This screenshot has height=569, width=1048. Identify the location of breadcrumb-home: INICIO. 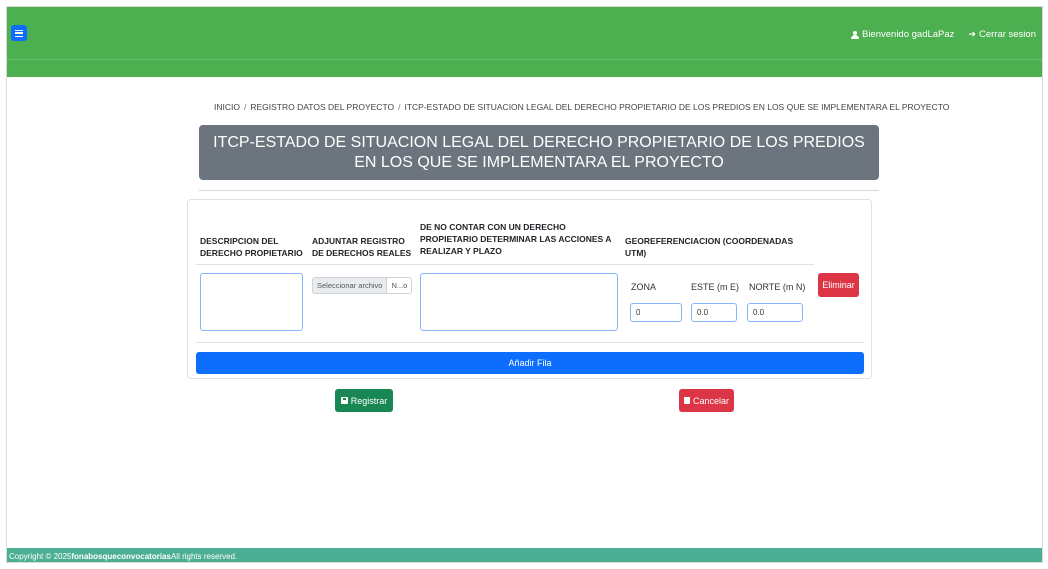
(227, 107).